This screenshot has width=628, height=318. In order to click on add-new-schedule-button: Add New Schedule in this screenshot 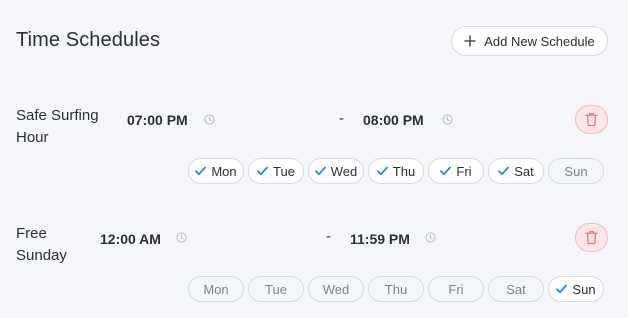, I will do `click(529, 41)`.